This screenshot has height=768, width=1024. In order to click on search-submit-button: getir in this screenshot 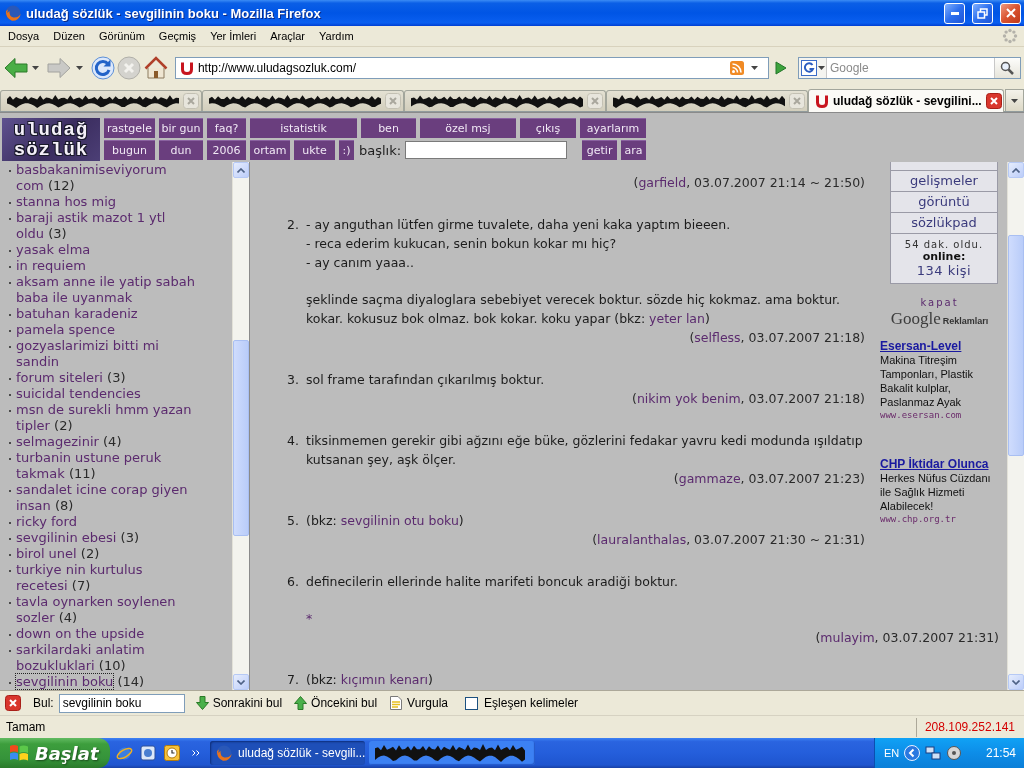, I will do `click(600, 150)`.